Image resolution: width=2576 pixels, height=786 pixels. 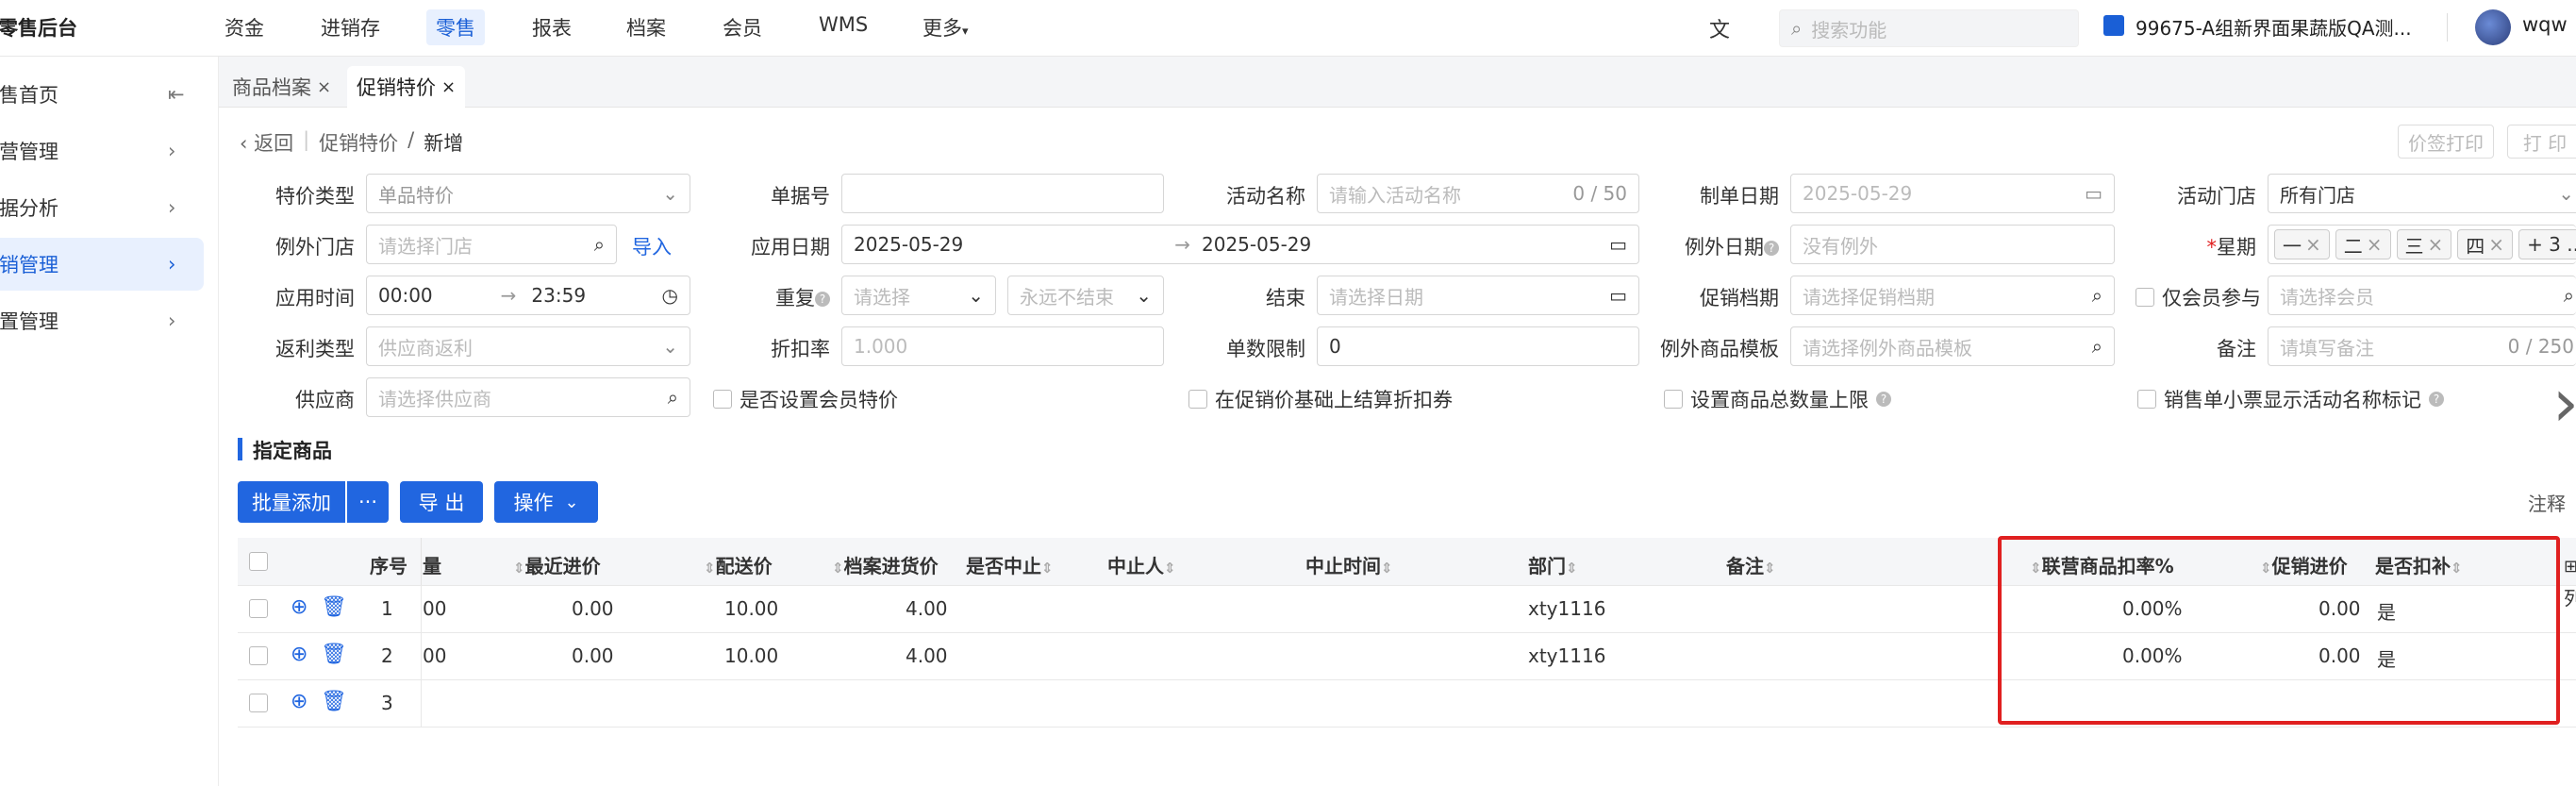 I want to click on nav-item-retail: 零售, so click(x=455, y=27).